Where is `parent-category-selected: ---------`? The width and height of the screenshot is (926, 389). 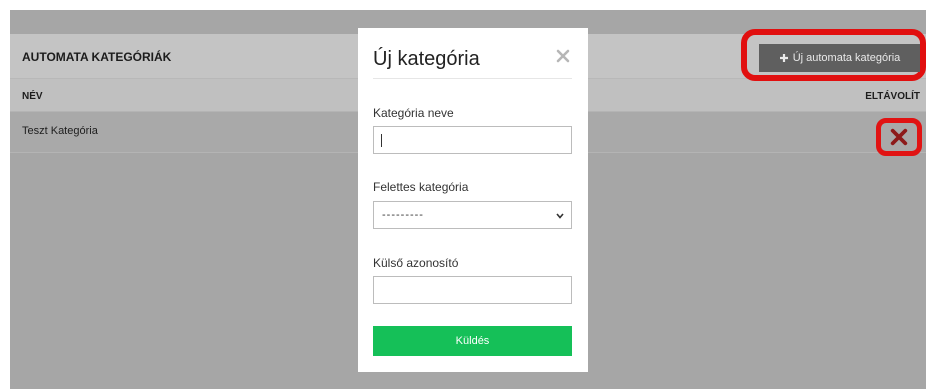
parent-category-selected: --------- is located at coordinates (403, 215).